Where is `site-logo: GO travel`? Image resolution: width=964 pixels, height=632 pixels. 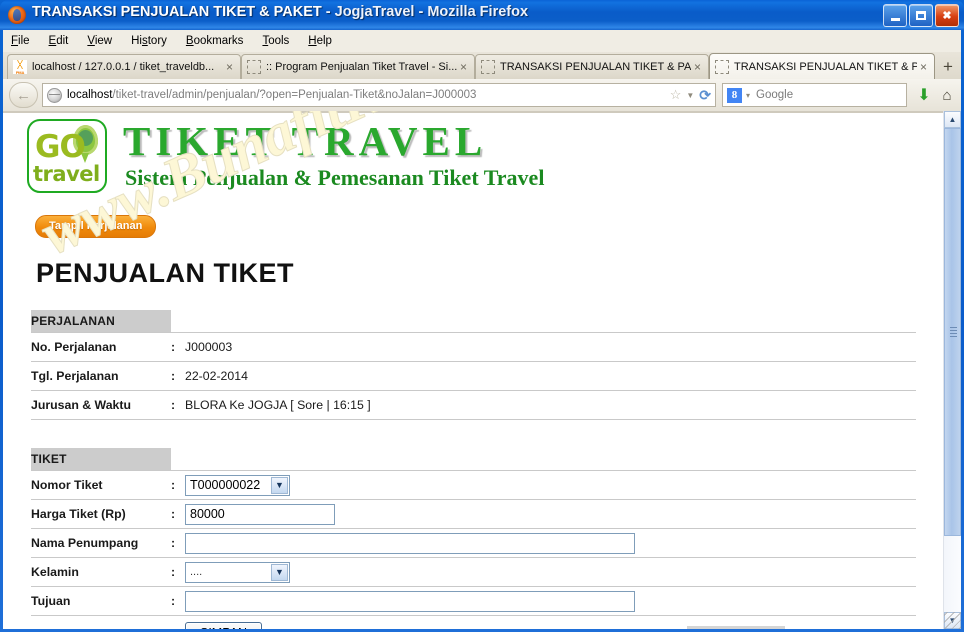 site-logo: GO travel is located at coordinates (67, 156).